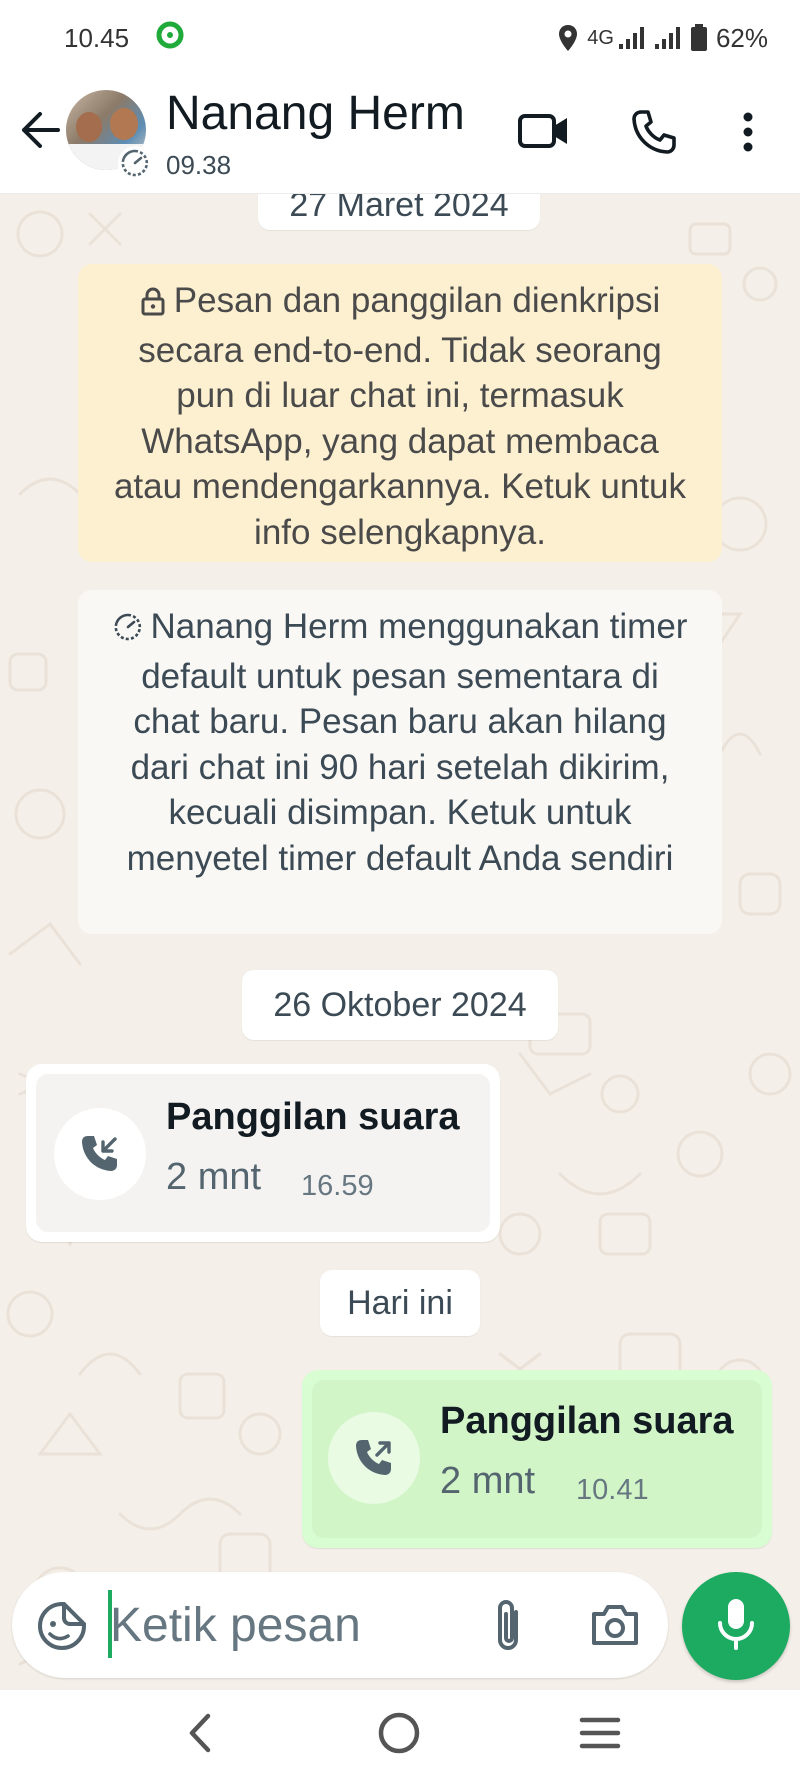 The image size is (800, 1777). Describe the element at coordinates (198, 165) in the screenshot. I see `contact-status: 09.38` at that location.